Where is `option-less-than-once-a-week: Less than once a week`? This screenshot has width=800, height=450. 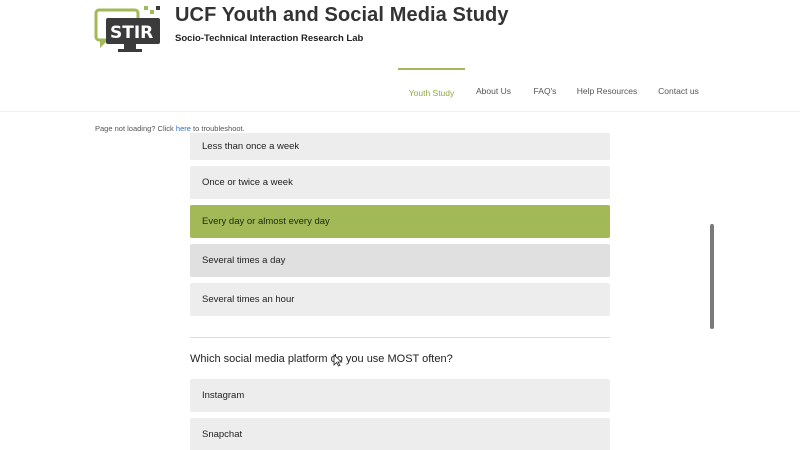 option-less-than-once-a-week: Less than once a week is located at coordinates (400, 146).